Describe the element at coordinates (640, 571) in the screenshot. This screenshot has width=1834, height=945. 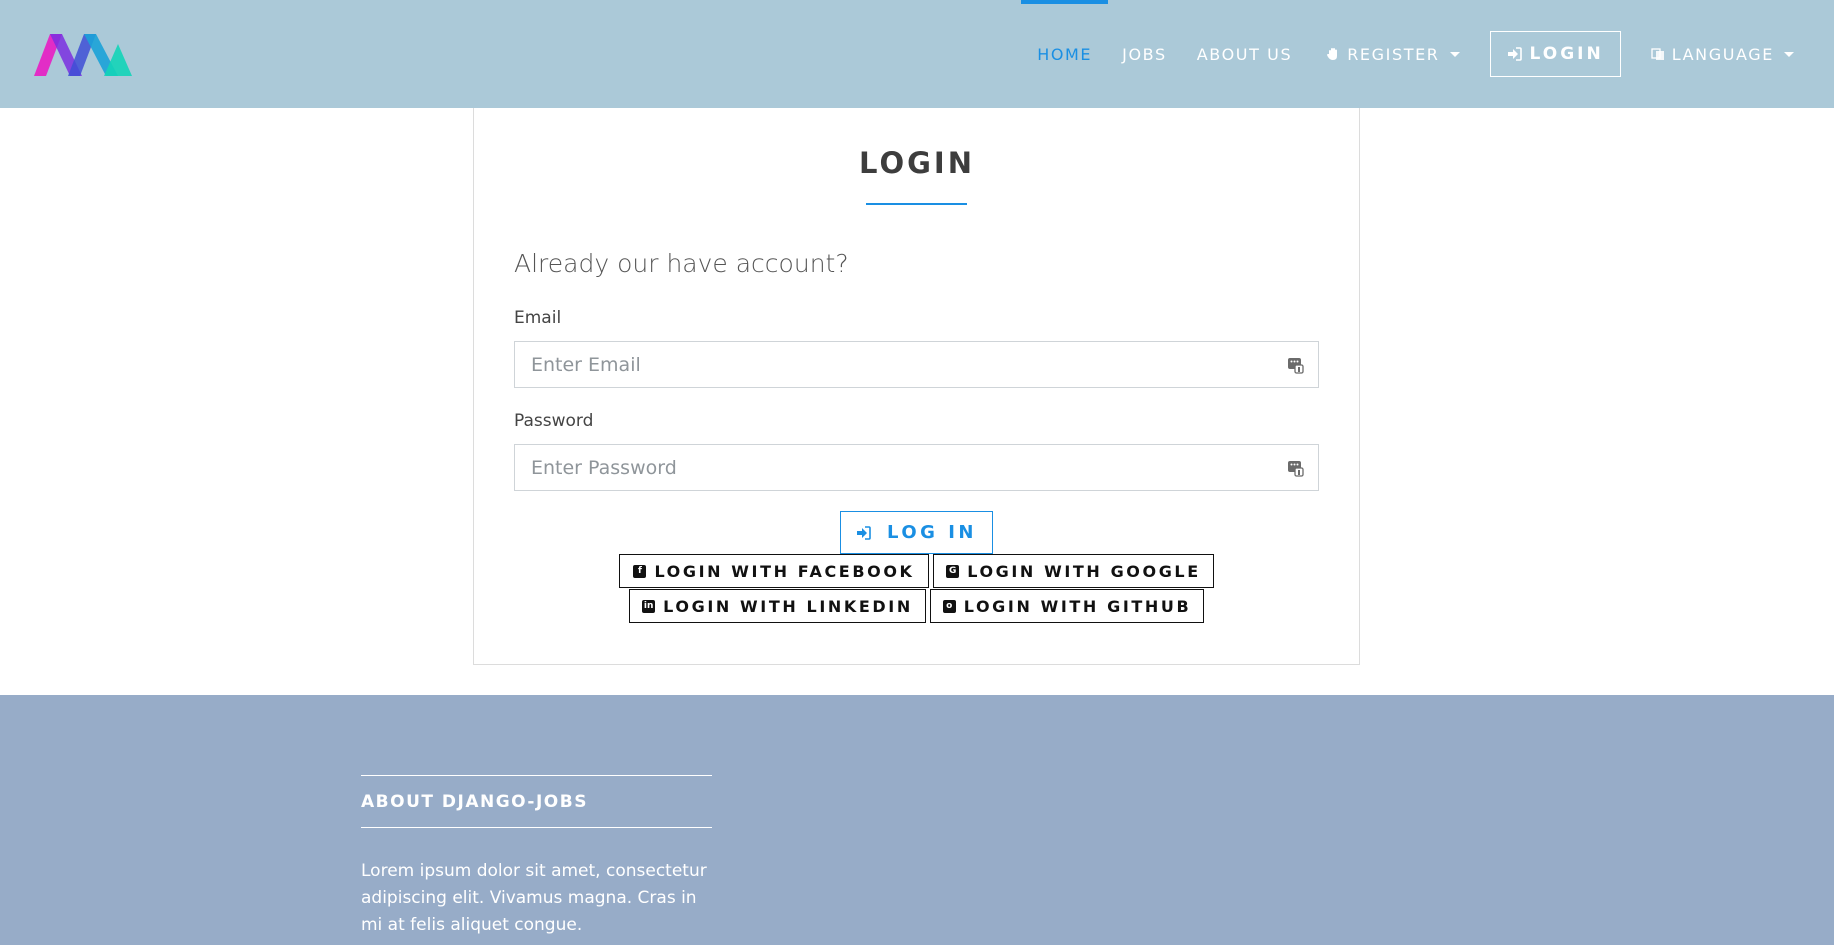
I see `facebook-icon: f` at that location.